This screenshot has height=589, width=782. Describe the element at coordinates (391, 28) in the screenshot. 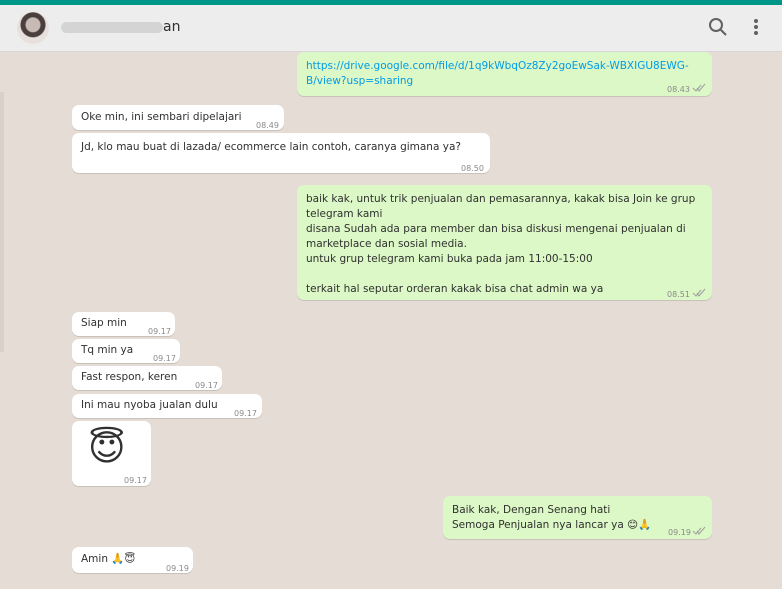

I see `chat-header: an` at that location.